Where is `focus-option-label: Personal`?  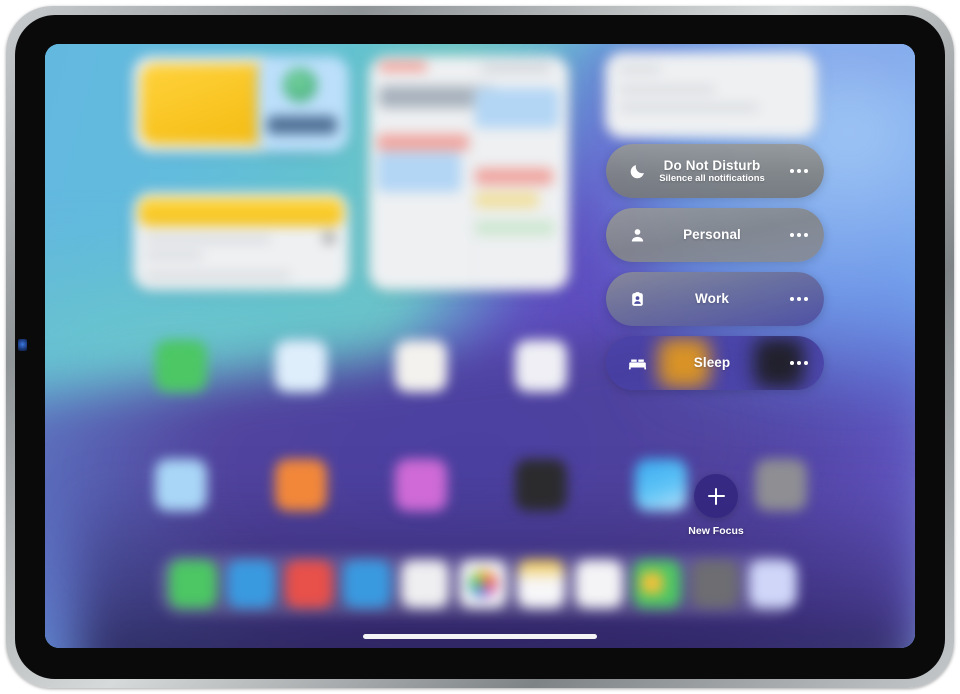 focus-option-label: Personal is located at coordinates (712, 235).